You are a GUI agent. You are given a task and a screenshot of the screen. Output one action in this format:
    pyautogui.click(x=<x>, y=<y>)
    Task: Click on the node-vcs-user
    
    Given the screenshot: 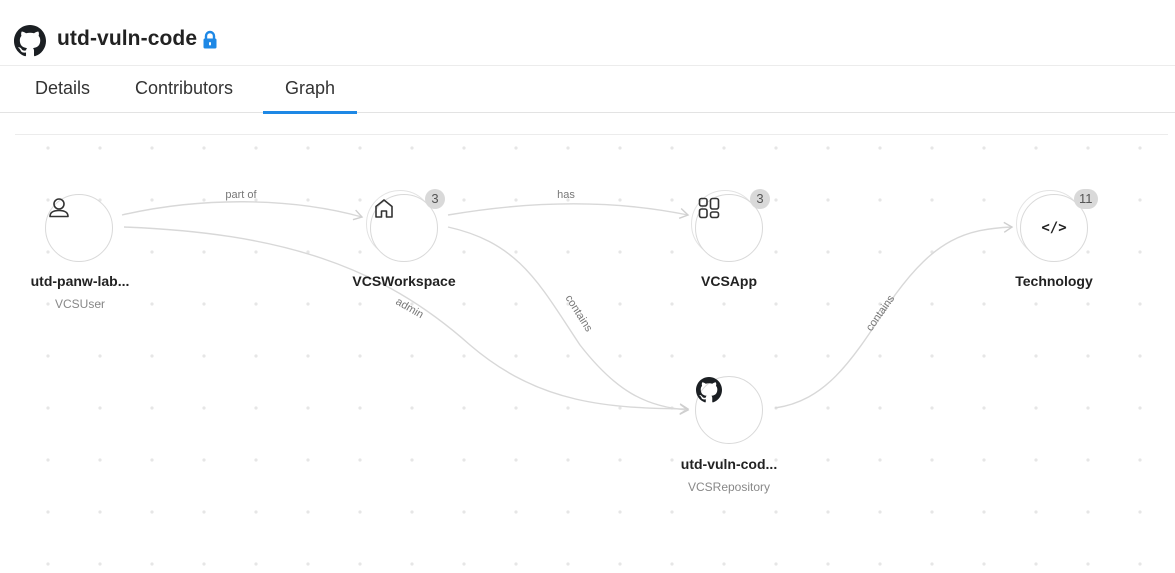 What is the action you would take?
    pyautogui.click(x=79, y=228)
    